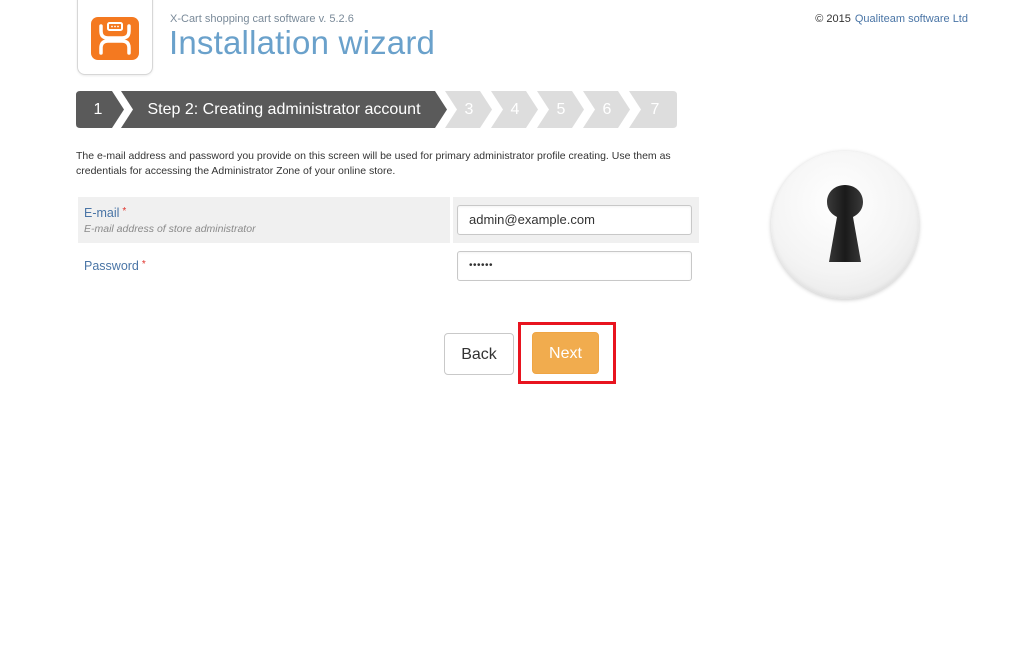  Describe the element at coordinates (911, 19) in the screenshot. I see `company-link: Qualiteam software Ltd` at that location.